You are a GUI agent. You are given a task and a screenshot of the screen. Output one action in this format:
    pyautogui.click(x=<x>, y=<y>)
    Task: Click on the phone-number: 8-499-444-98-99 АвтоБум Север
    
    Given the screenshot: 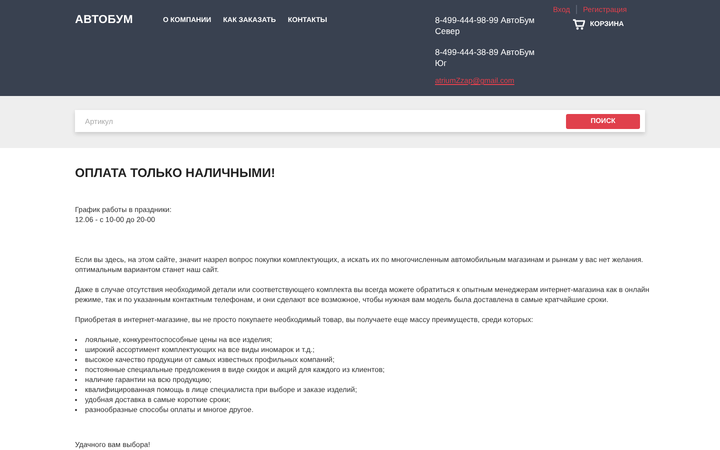 What is the action you would take?
    pyautogui.click(x=485, y=26)
    